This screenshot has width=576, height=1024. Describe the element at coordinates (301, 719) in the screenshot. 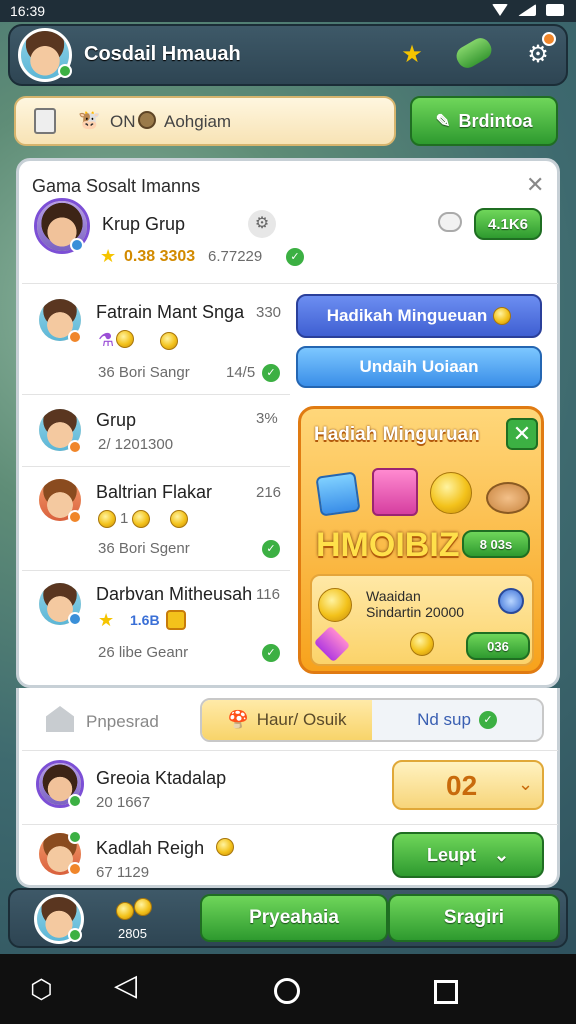

I see `tab-left-label: Haur/ Osuik` at that location.